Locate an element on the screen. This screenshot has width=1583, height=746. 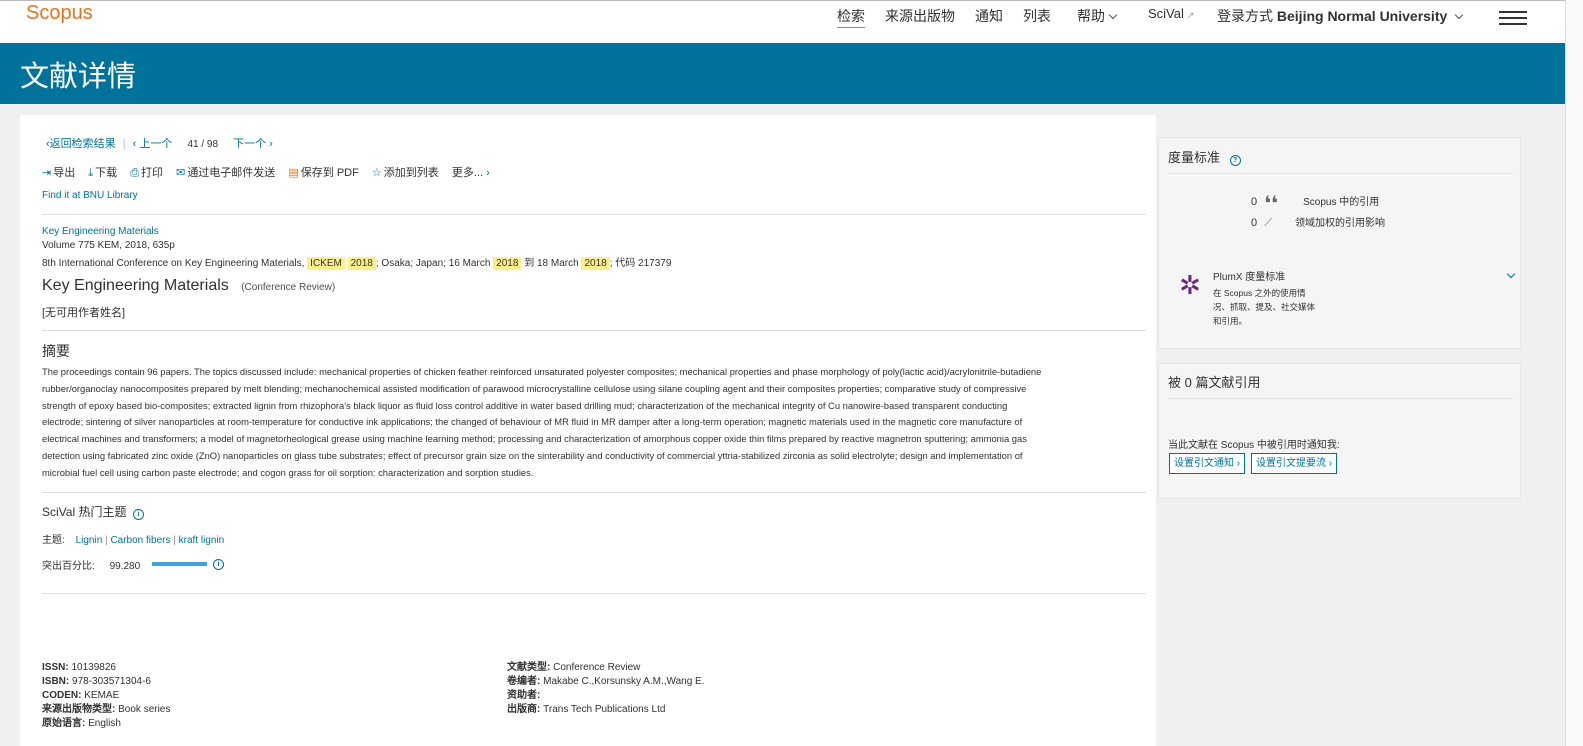
nav-help-label: 帮助 is located at coordinates (1091, 16).